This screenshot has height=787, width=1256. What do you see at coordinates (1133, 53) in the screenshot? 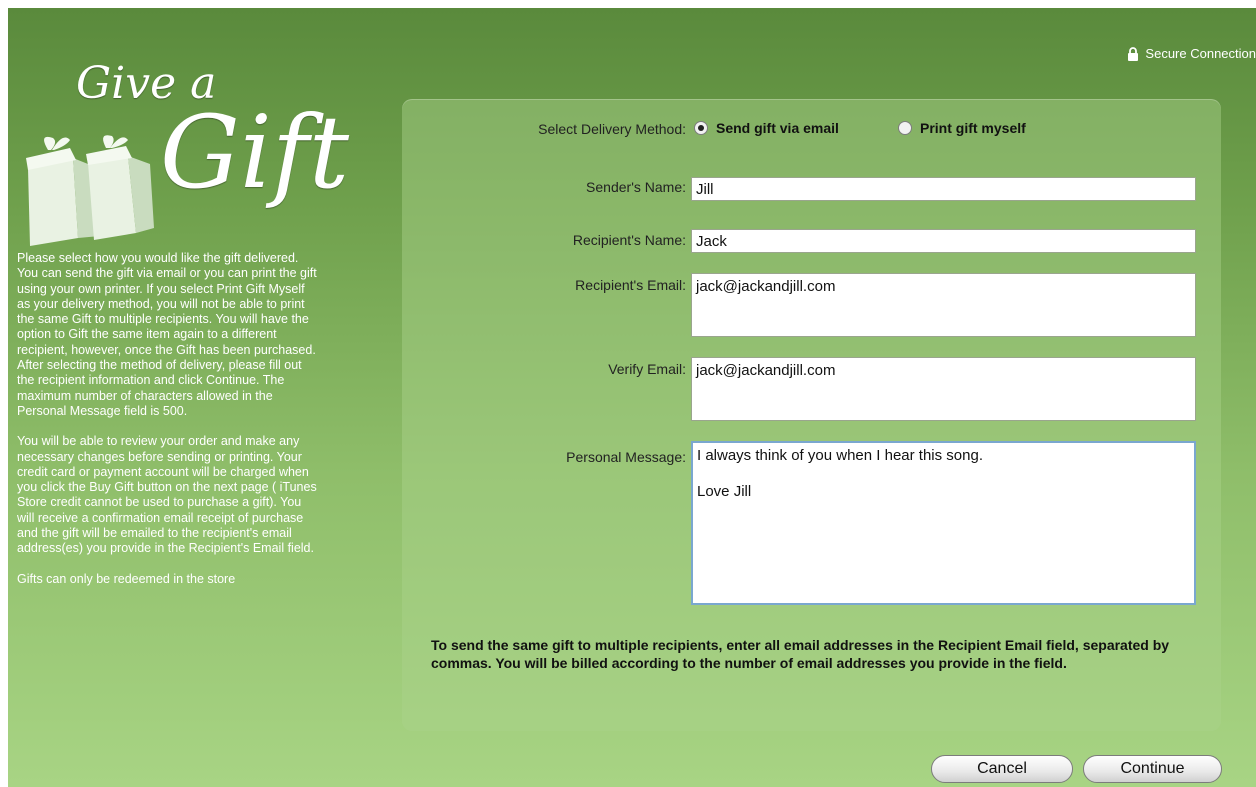
I see `lock-icon` at bounding box center [1133, 53].